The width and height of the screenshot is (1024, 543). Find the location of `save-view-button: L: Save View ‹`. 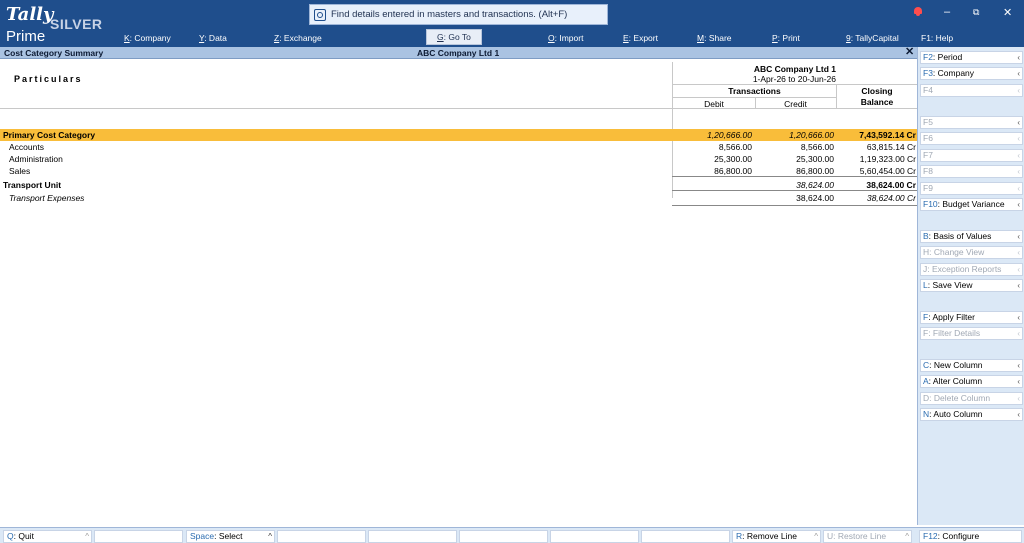

save-view-button: L: Save View ‹ is located at coordinates (971, 285).